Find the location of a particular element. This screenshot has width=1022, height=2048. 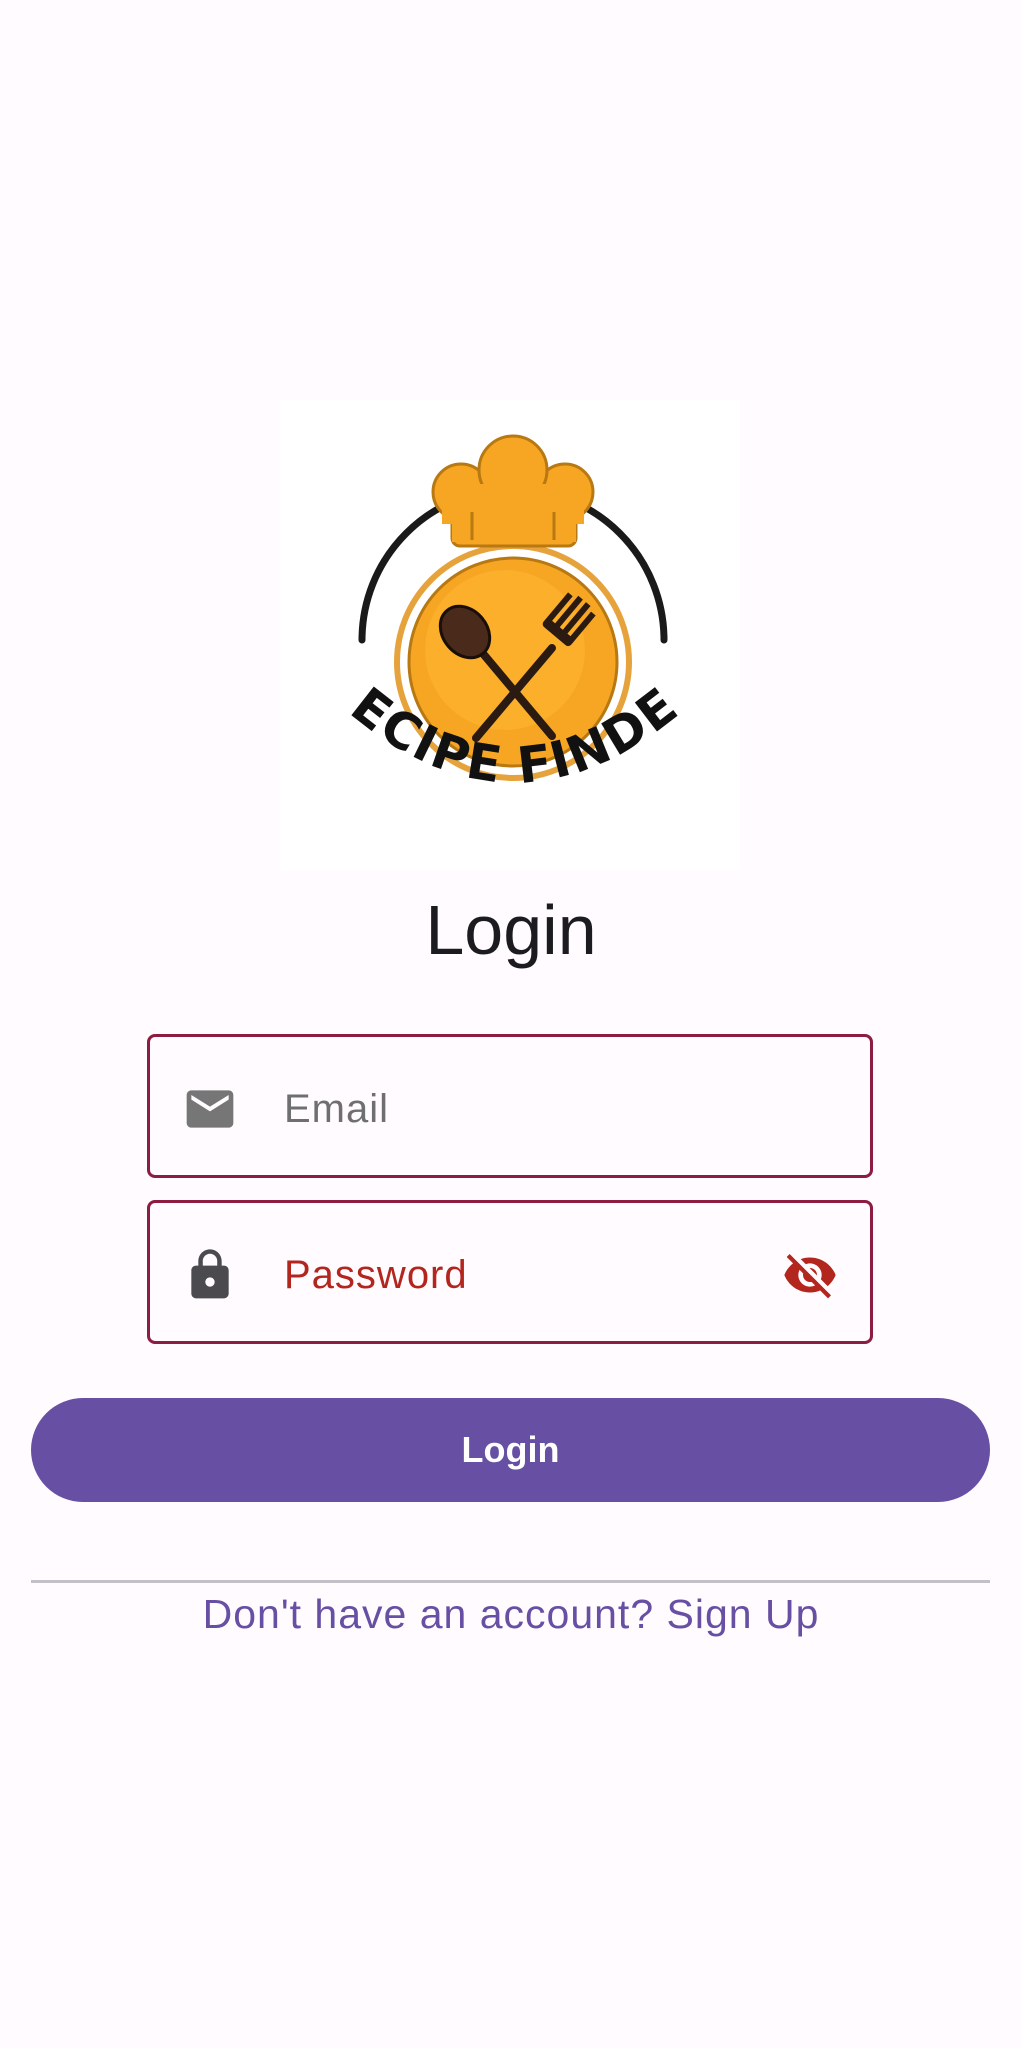

email-input is located at coordinates (504, 1109).